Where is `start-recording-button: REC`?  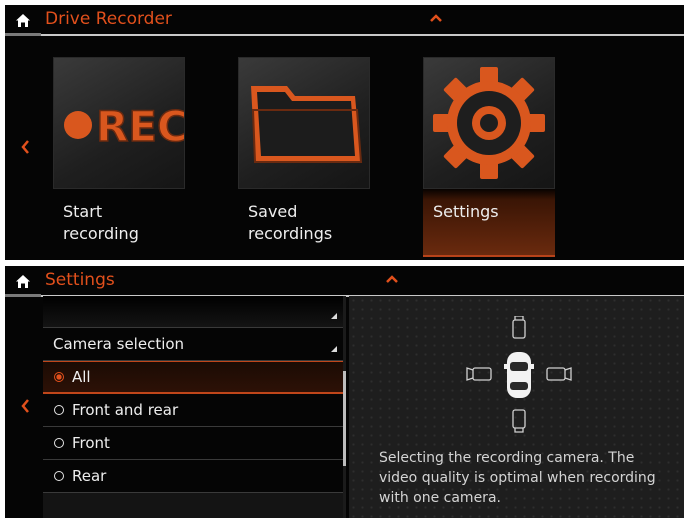
start-recording-button: REC is located at coordinates (121, 123).